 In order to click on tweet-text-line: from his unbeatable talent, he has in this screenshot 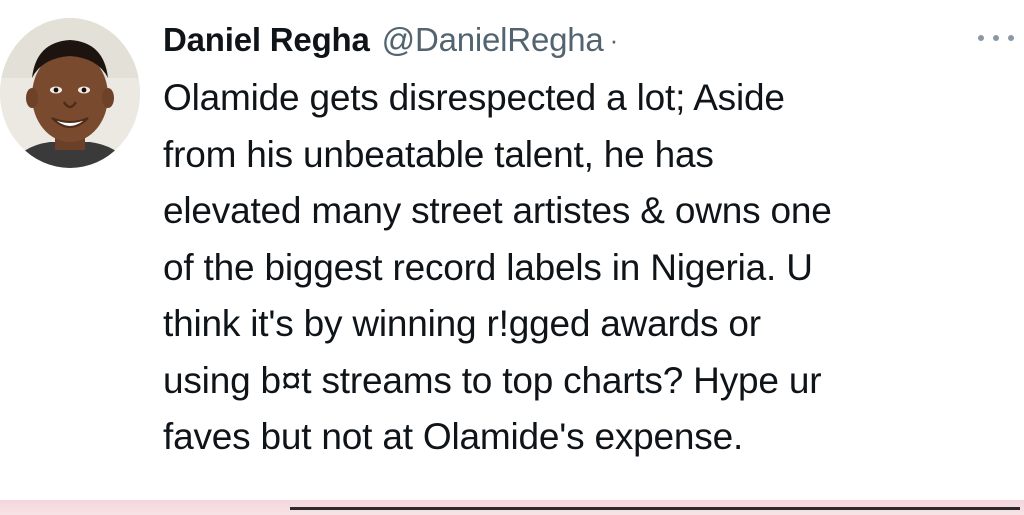, I will do `click(438, 154)`.